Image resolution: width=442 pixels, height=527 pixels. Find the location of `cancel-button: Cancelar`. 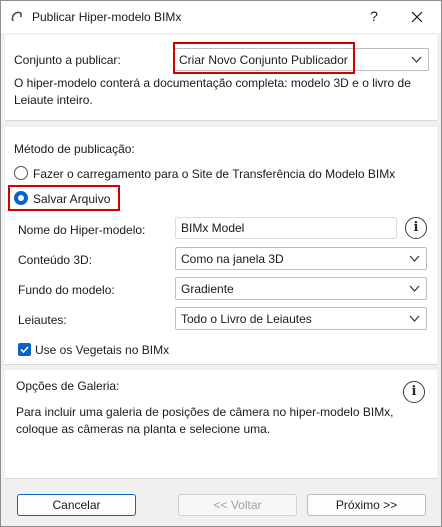

cancel-button: Cancelar is located at coordinates (76, 505).